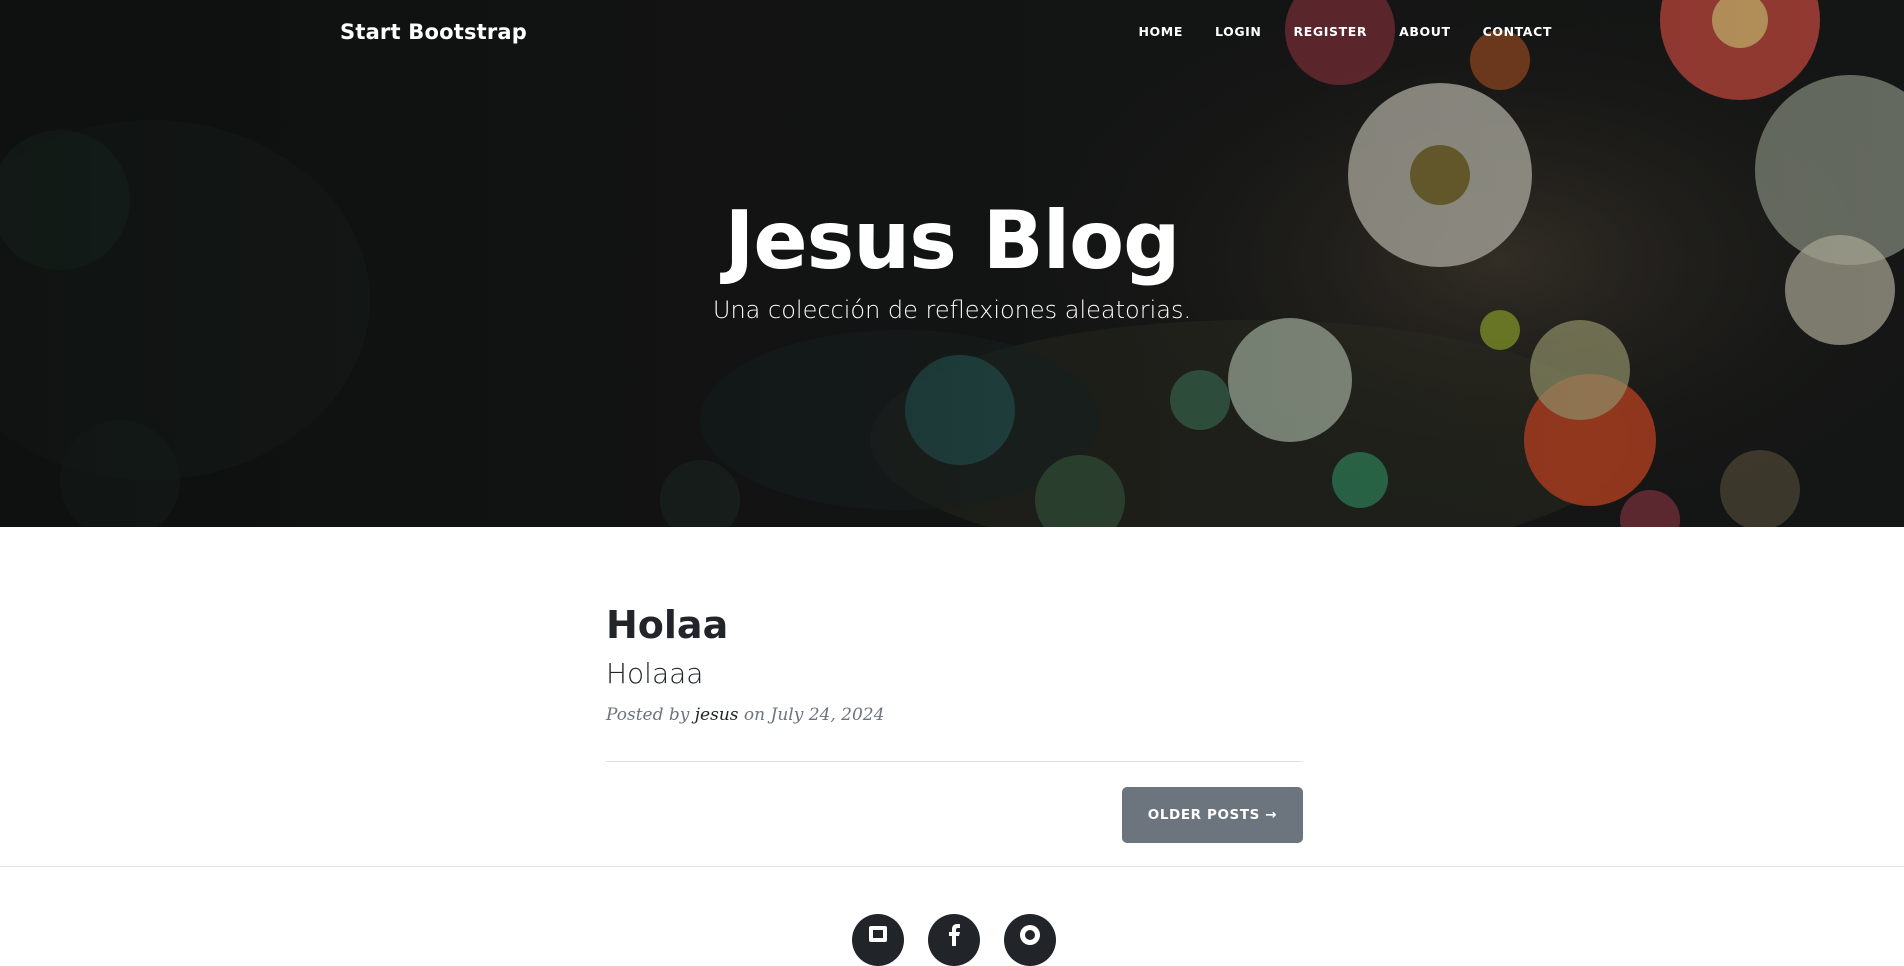 The image size is (1904, 966). I want to click on post-title-link: Holaa, so click(667, 625).